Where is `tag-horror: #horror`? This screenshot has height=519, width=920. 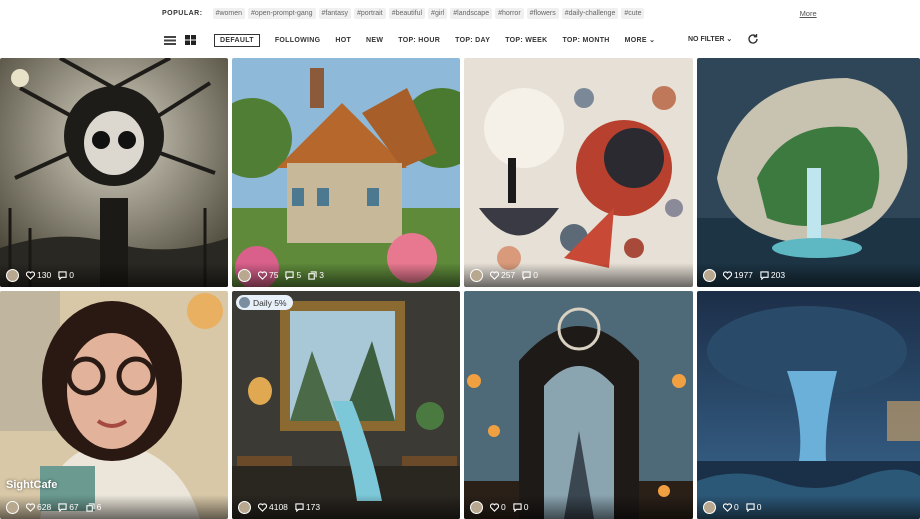 tag-horror: #horror is located at coordinates (509, 13).